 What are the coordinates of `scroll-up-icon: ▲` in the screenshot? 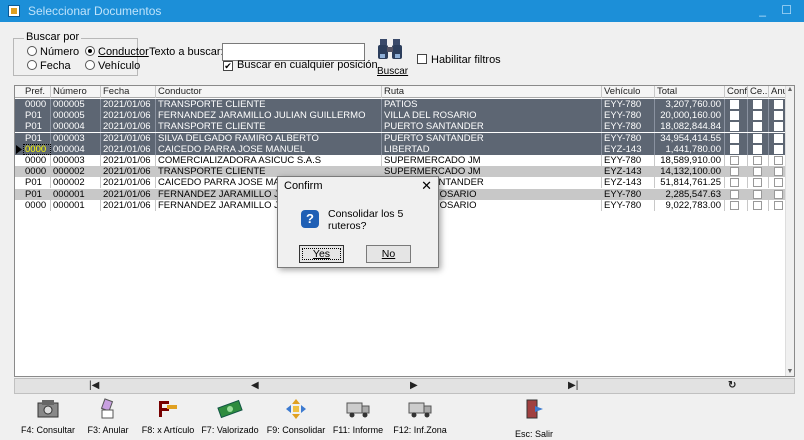 It's located at (790, 89).